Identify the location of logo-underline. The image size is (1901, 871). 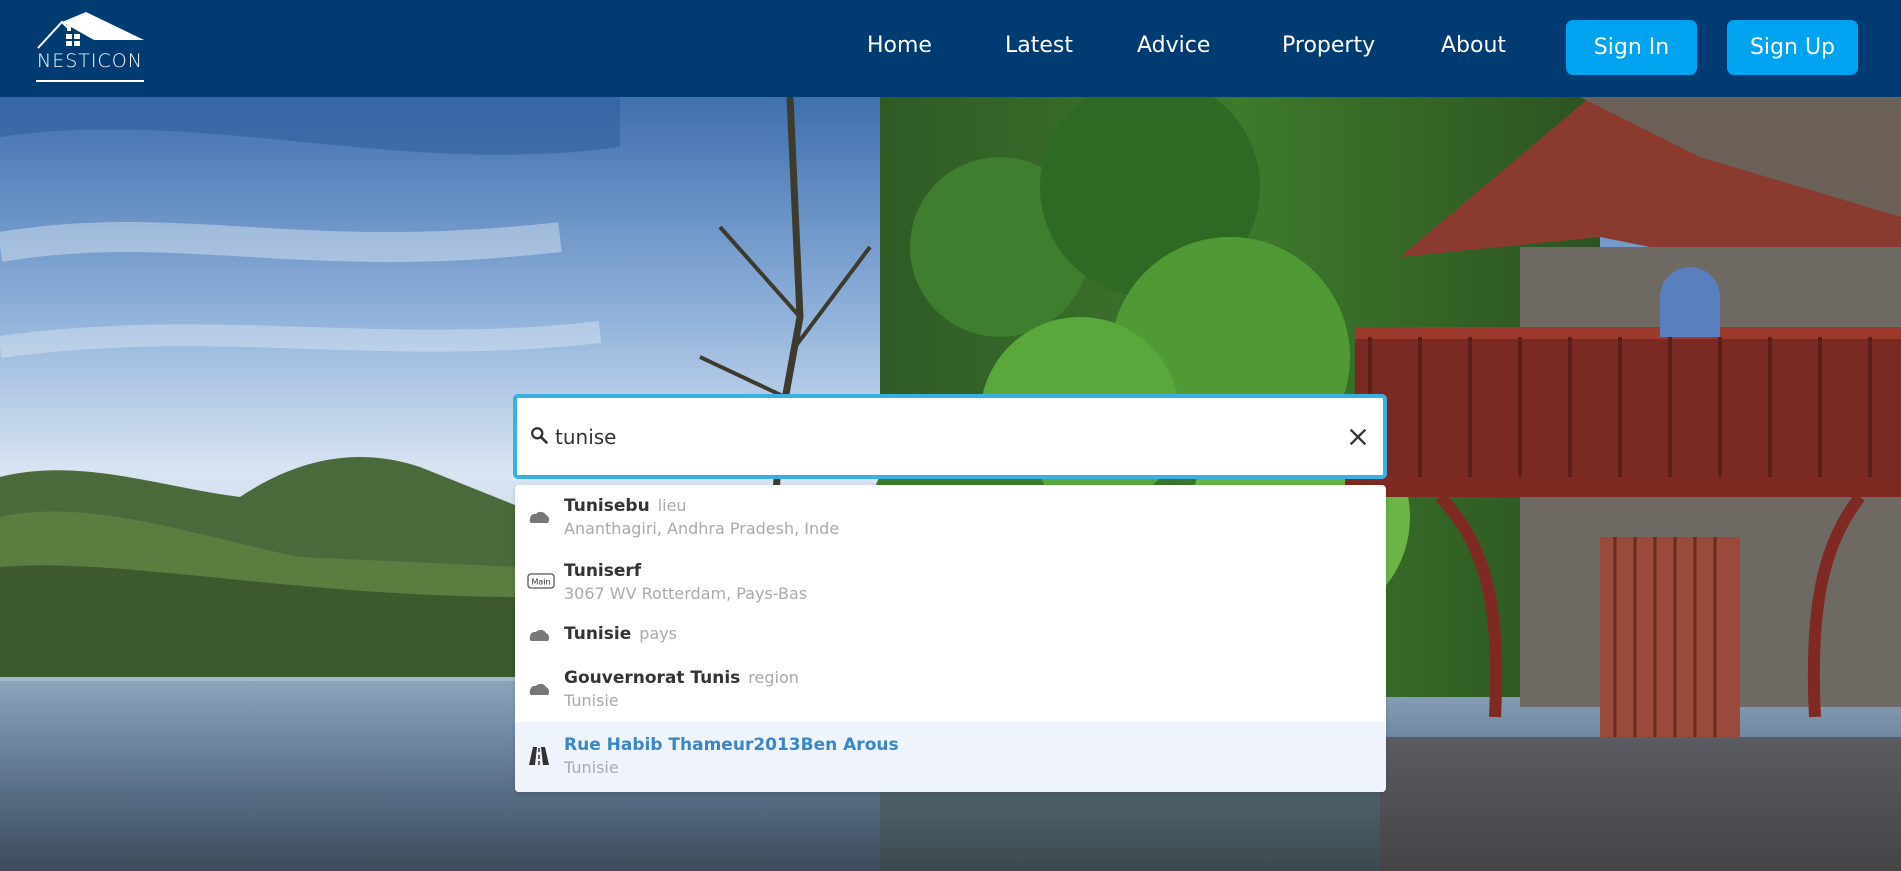
(90, 81).